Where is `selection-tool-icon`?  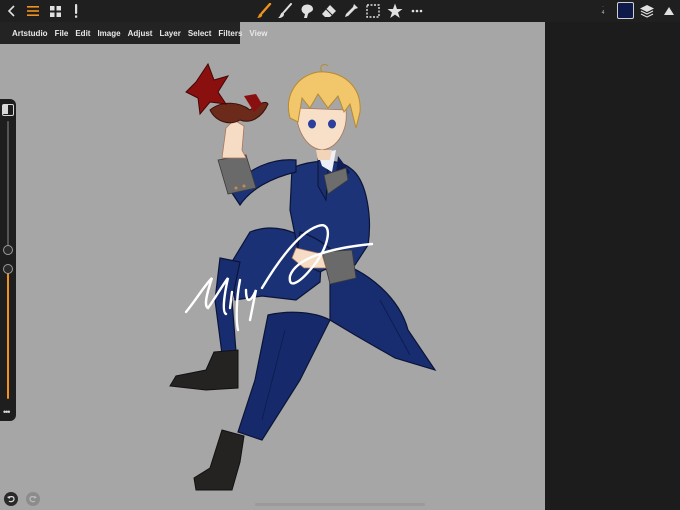
selection-tool-icon is located at coordinates (373, 11).